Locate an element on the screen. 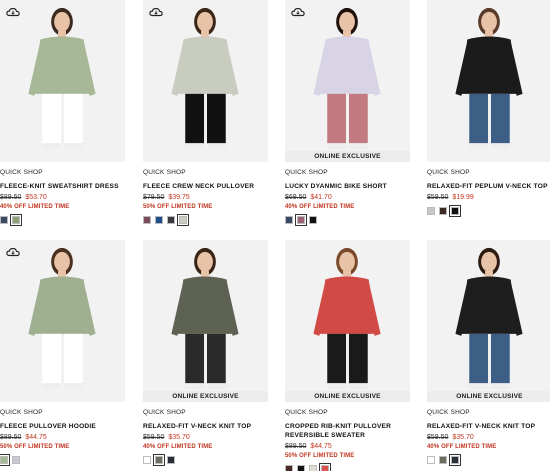 The width and height of the screenshot is (550, 471). price: $89.50 $44.75 is located at coordinates (62, 437).